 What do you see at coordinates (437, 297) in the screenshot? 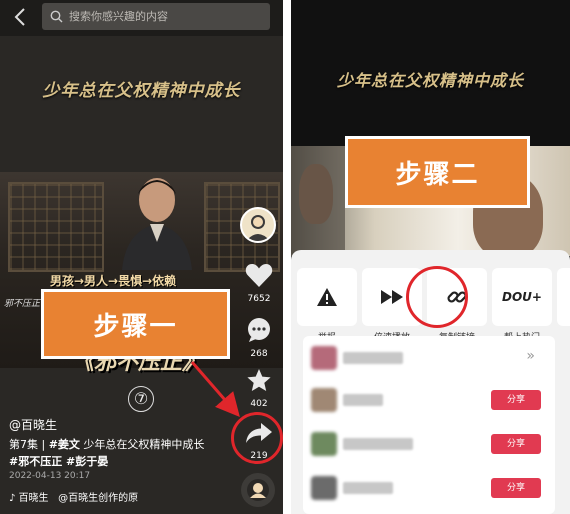
I see `highlight-circle-copy-link` at bounding box center [437, 297].